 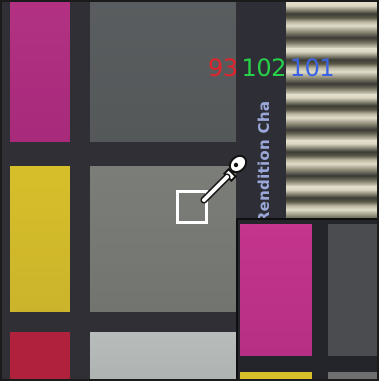 What do you see at coordinates (163, 355) in the screenshot?
I see `swatch-light-gray` at bounding box center [163, 355].